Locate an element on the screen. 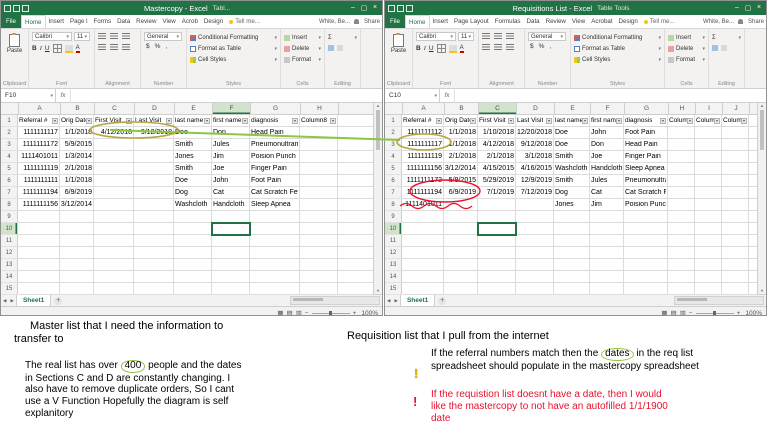 The height and width of the screenshot is (435, 768). cell-A4: 1111401011 is located at coordinates (39, 157).